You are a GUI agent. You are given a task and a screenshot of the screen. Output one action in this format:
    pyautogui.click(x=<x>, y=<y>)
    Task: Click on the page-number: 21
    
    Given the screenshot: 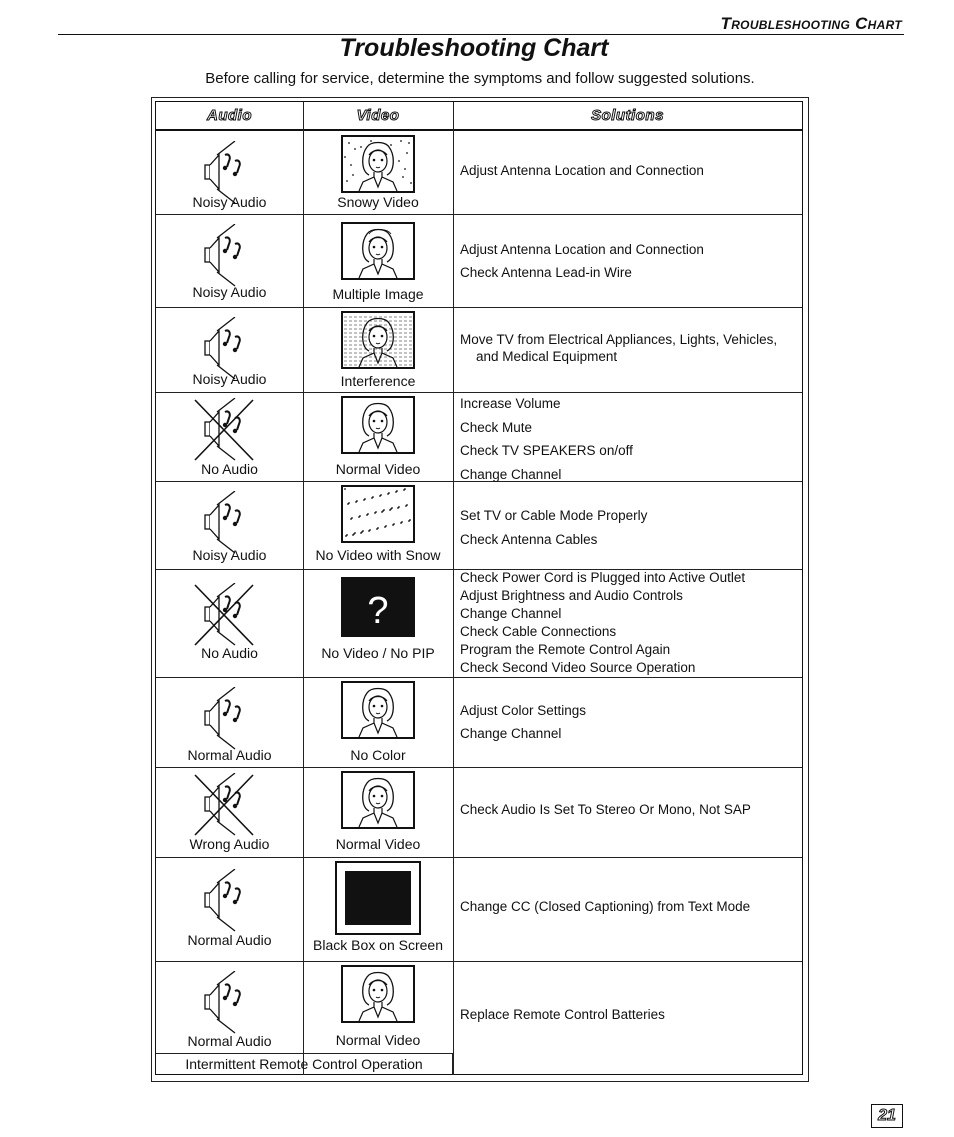 What is the action you would take?
    pyautogui.click(x=887, y=1116)
    